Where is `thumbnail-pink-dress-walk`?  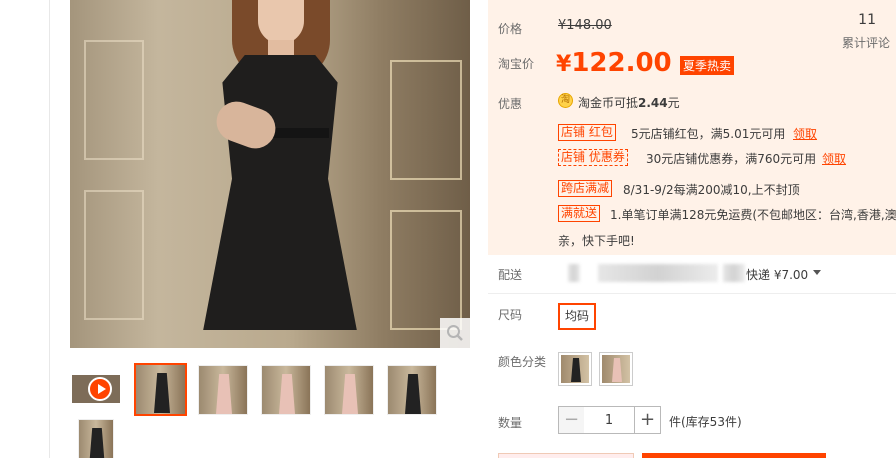 thumbnail-pink-dress-walk is located at coordinates (349, 390).